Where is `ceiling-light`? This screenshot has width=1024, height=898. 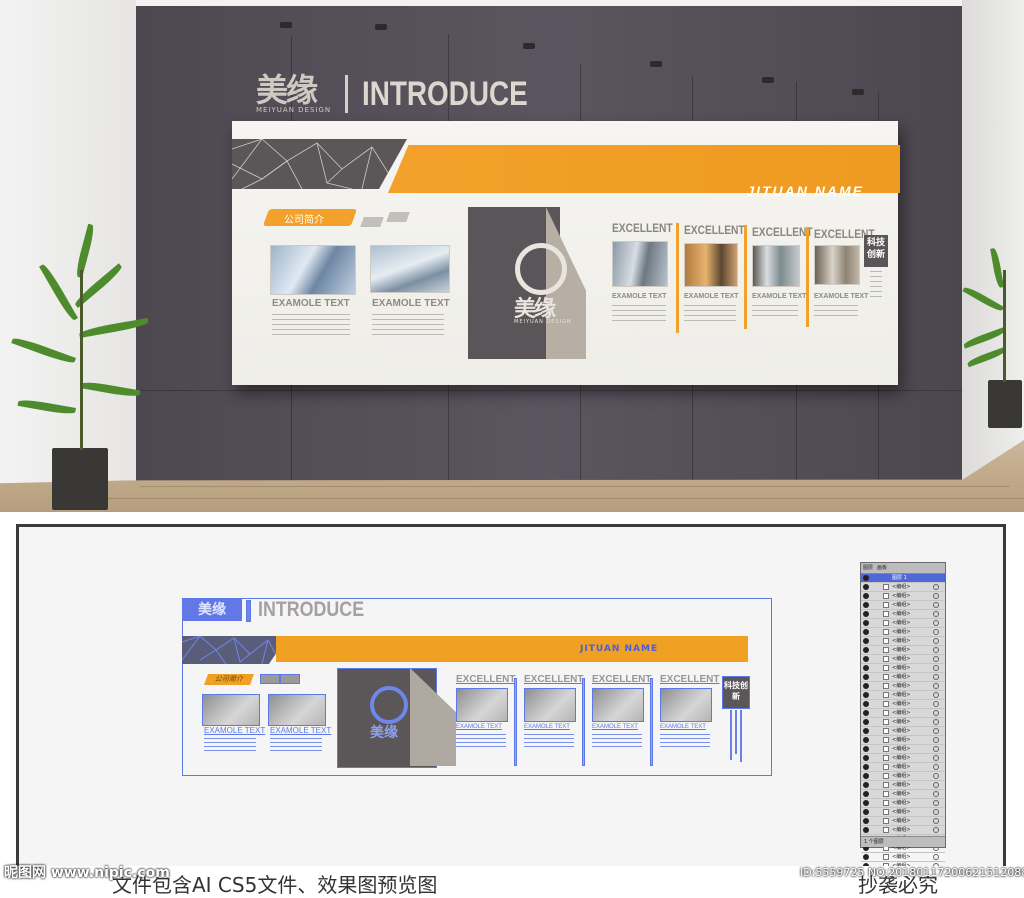 ceiling-light is located at coordinates (858, 92).